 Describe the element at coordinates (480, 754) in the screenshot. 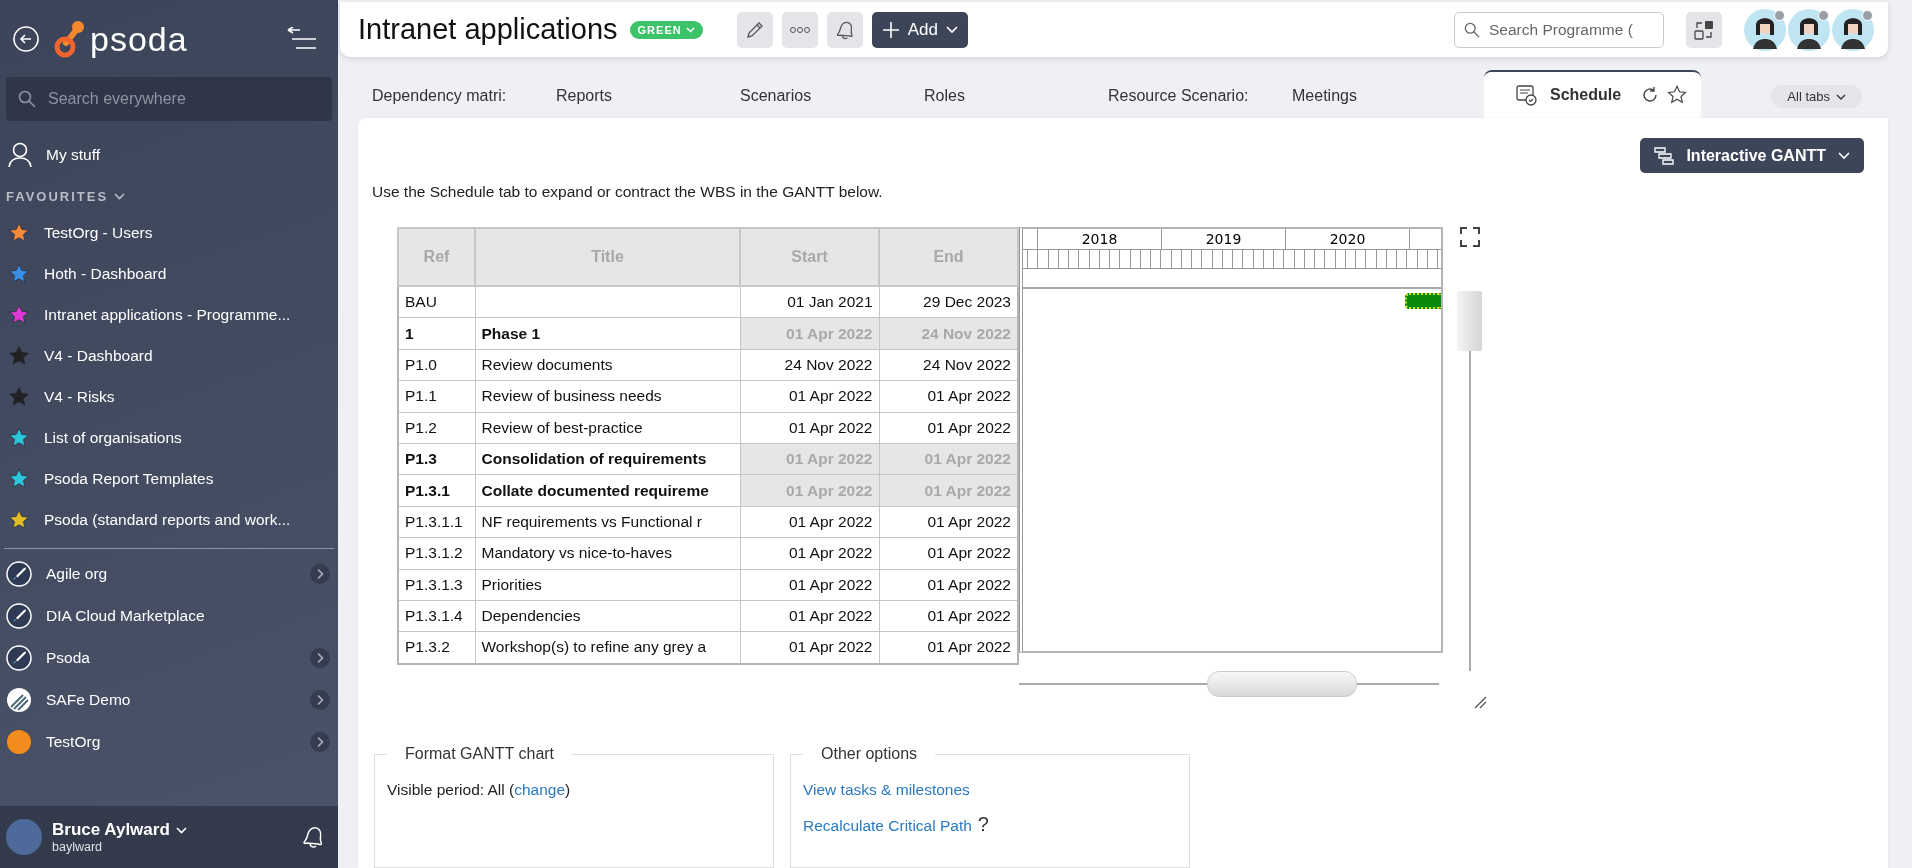

I see `panel-title: Format GANTT chart` at that location.